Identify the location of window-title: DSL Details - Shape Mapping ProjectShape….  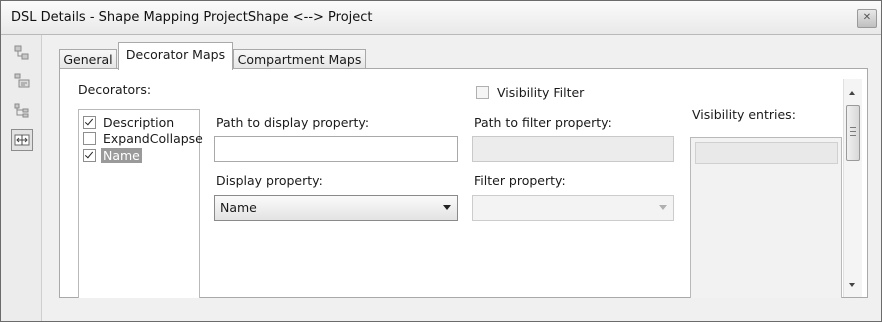
(192, 17).